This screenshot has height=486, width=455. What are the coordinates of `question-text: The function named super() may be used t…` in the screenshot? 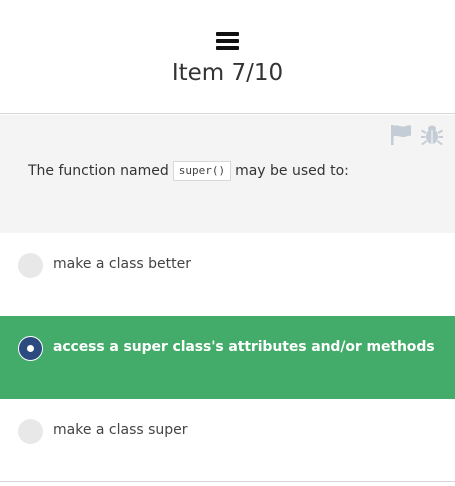 It's located at (188, 171).